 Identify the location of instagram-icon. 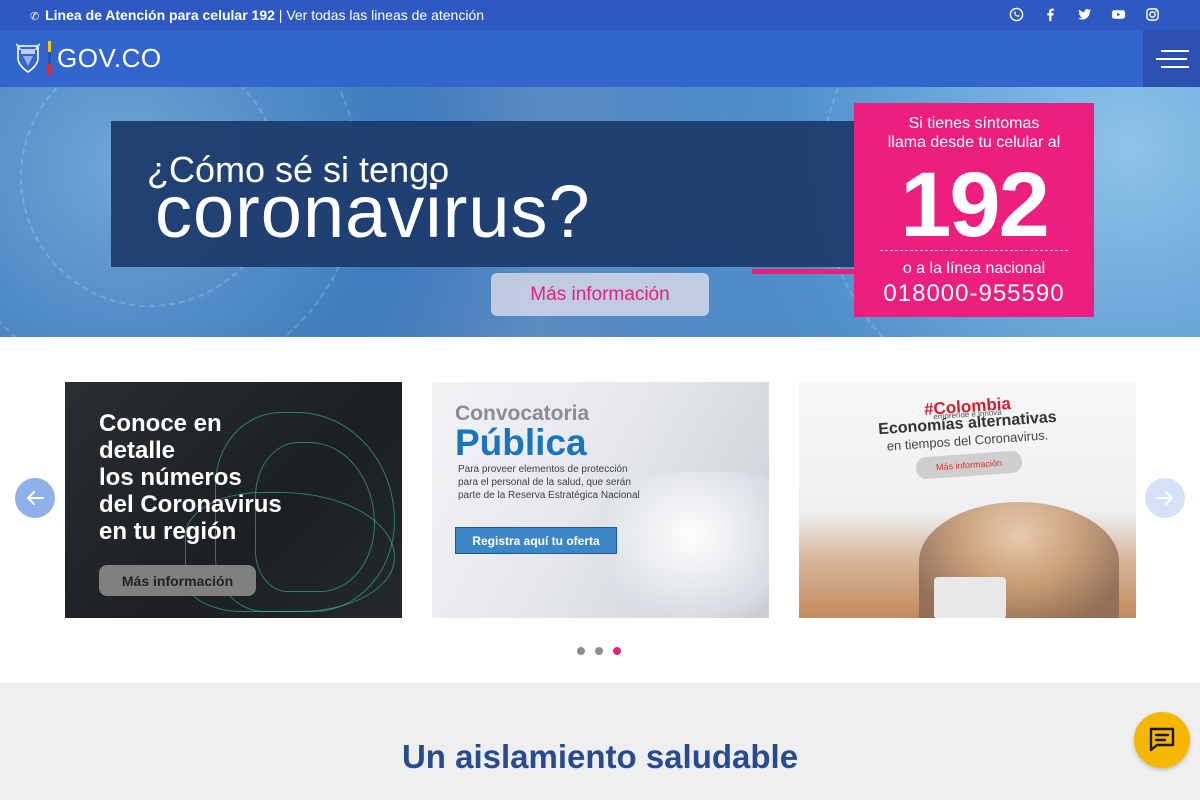
(1152, 14).